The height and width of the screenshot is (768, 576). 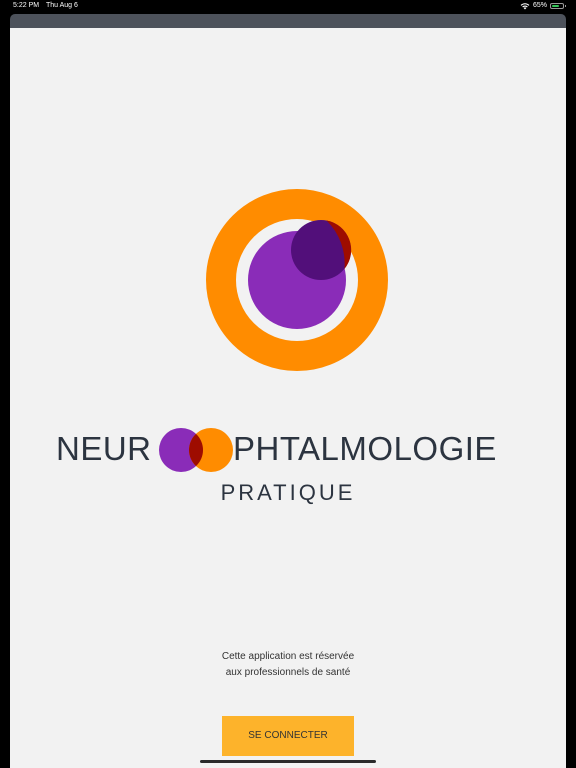 I want to click on wordmark-circles-icon, so click(x=196, y=450).